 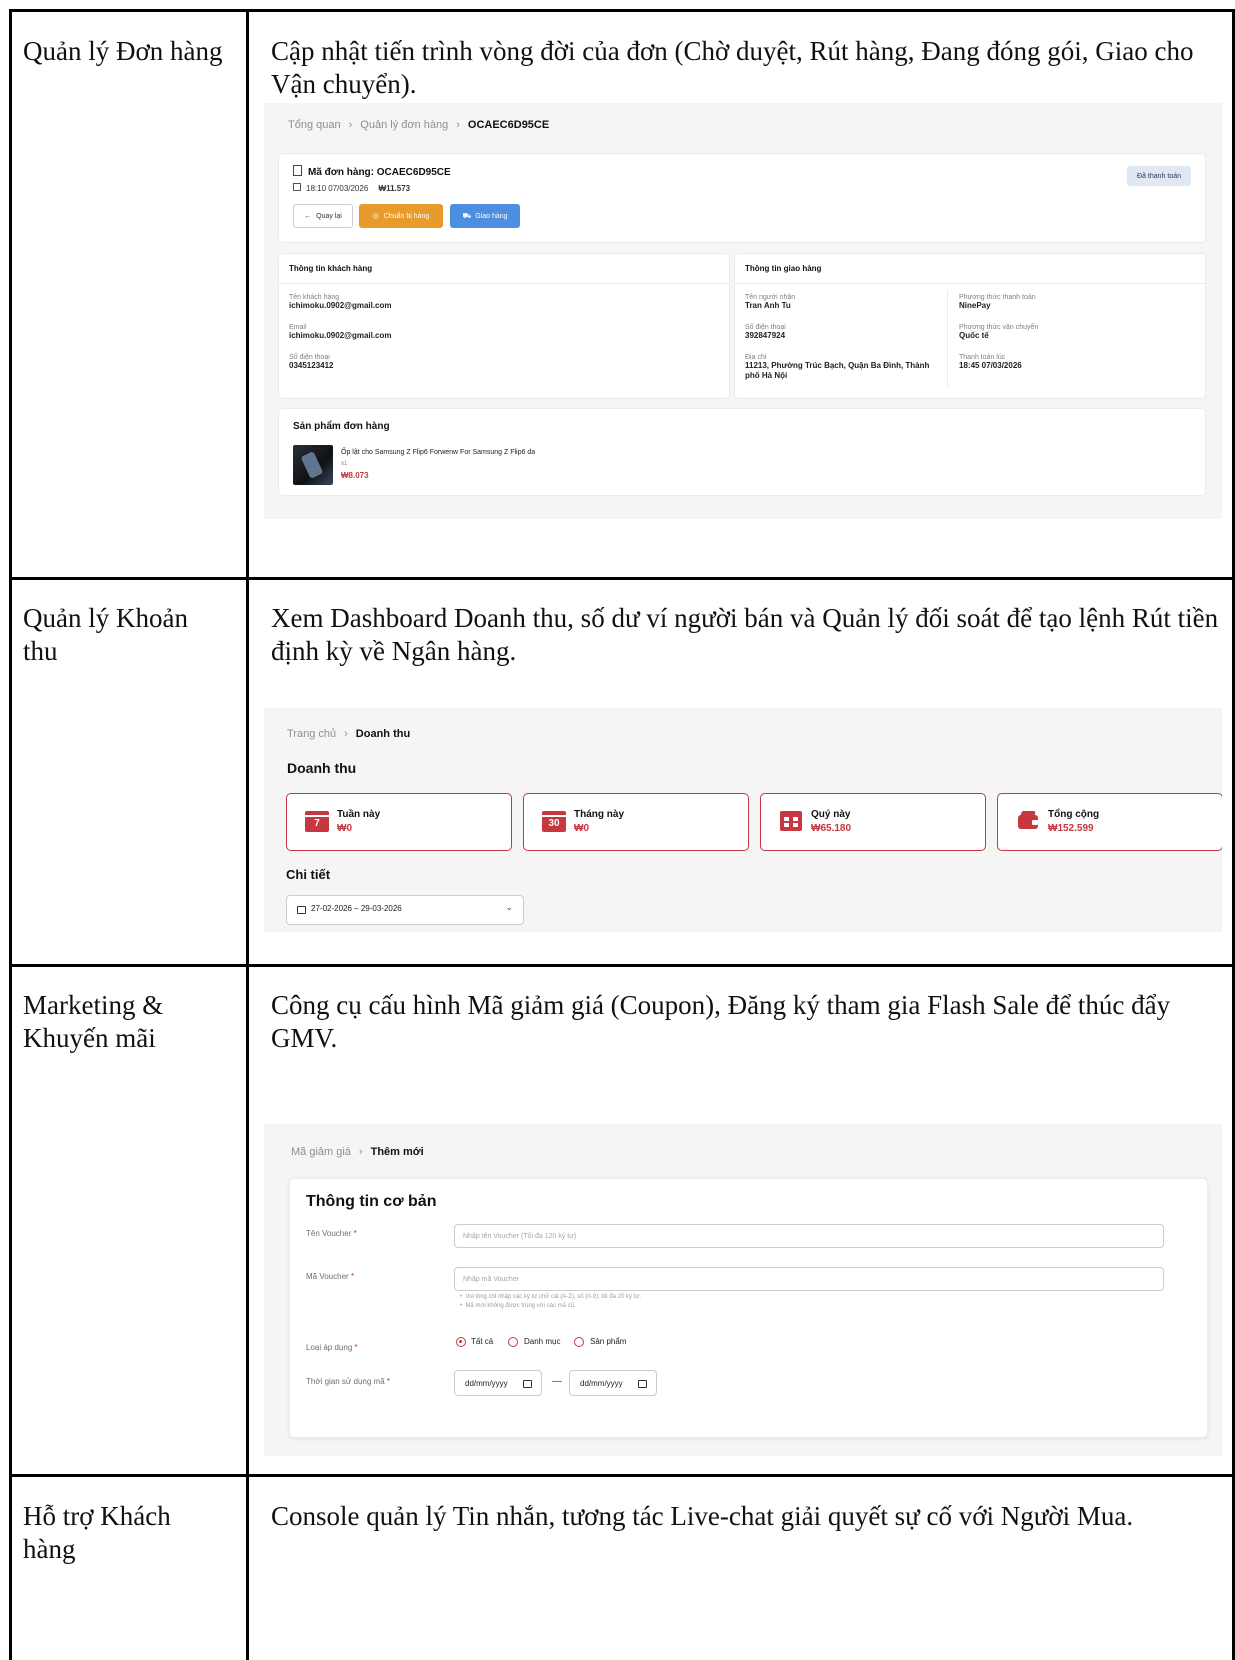 I want to click on radio-all-label: Tất cả, so click(x=482, y=1341).